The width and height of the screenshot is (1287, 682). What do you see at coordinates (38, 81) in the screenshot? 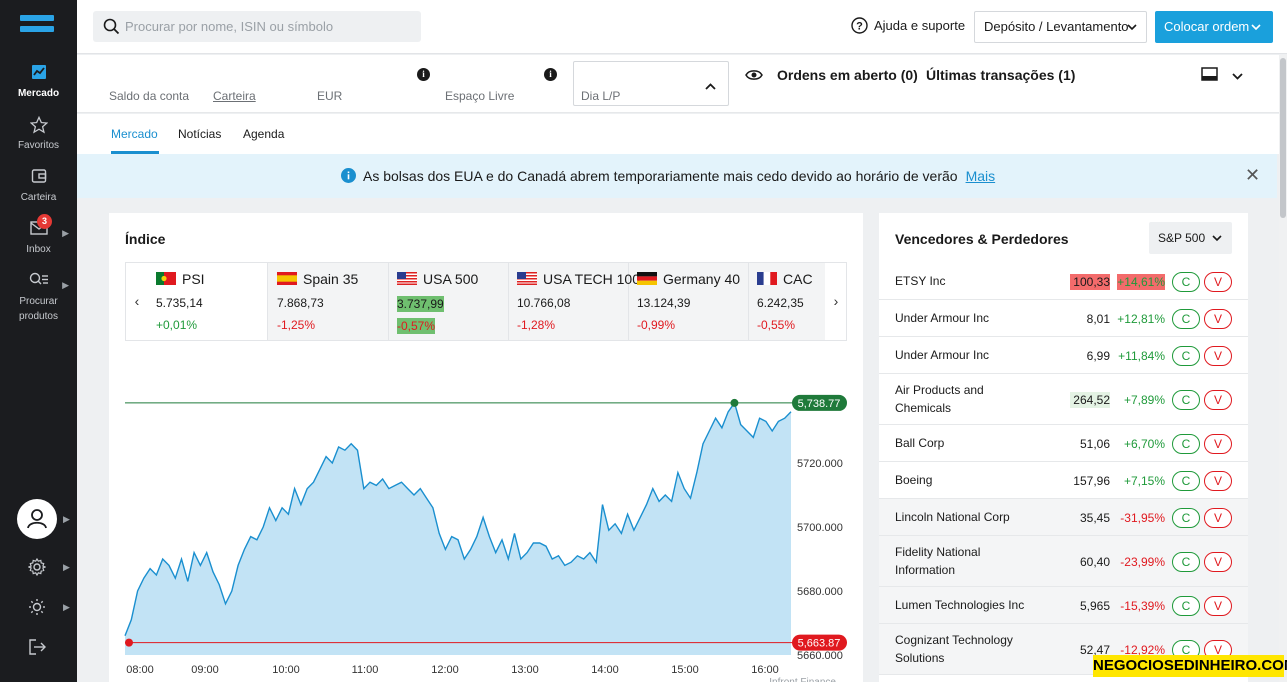
I see `sidebar-item-mercado: Mercado` at bounding box center [38, 81].